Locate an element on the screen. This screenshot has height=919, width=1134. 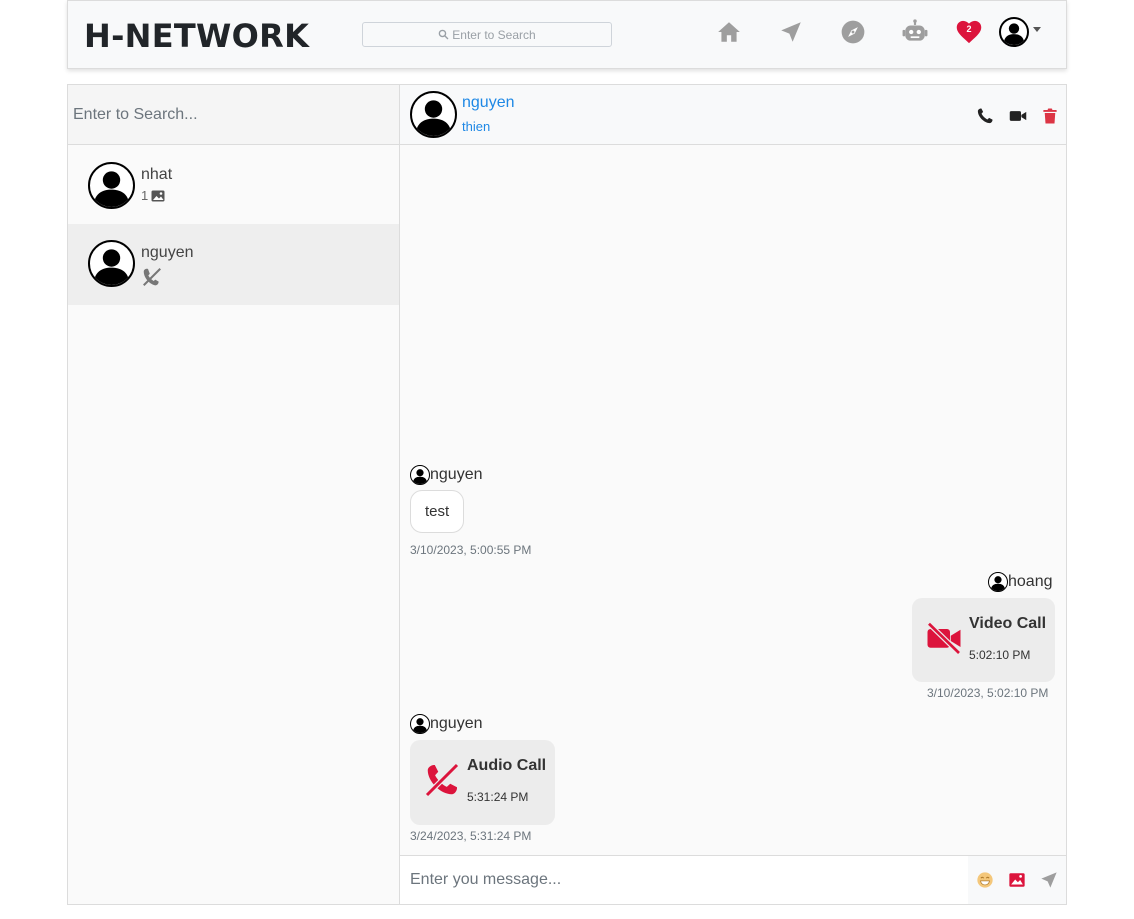
top-search-input: Enter to Search is located at coordinates (487, 34).